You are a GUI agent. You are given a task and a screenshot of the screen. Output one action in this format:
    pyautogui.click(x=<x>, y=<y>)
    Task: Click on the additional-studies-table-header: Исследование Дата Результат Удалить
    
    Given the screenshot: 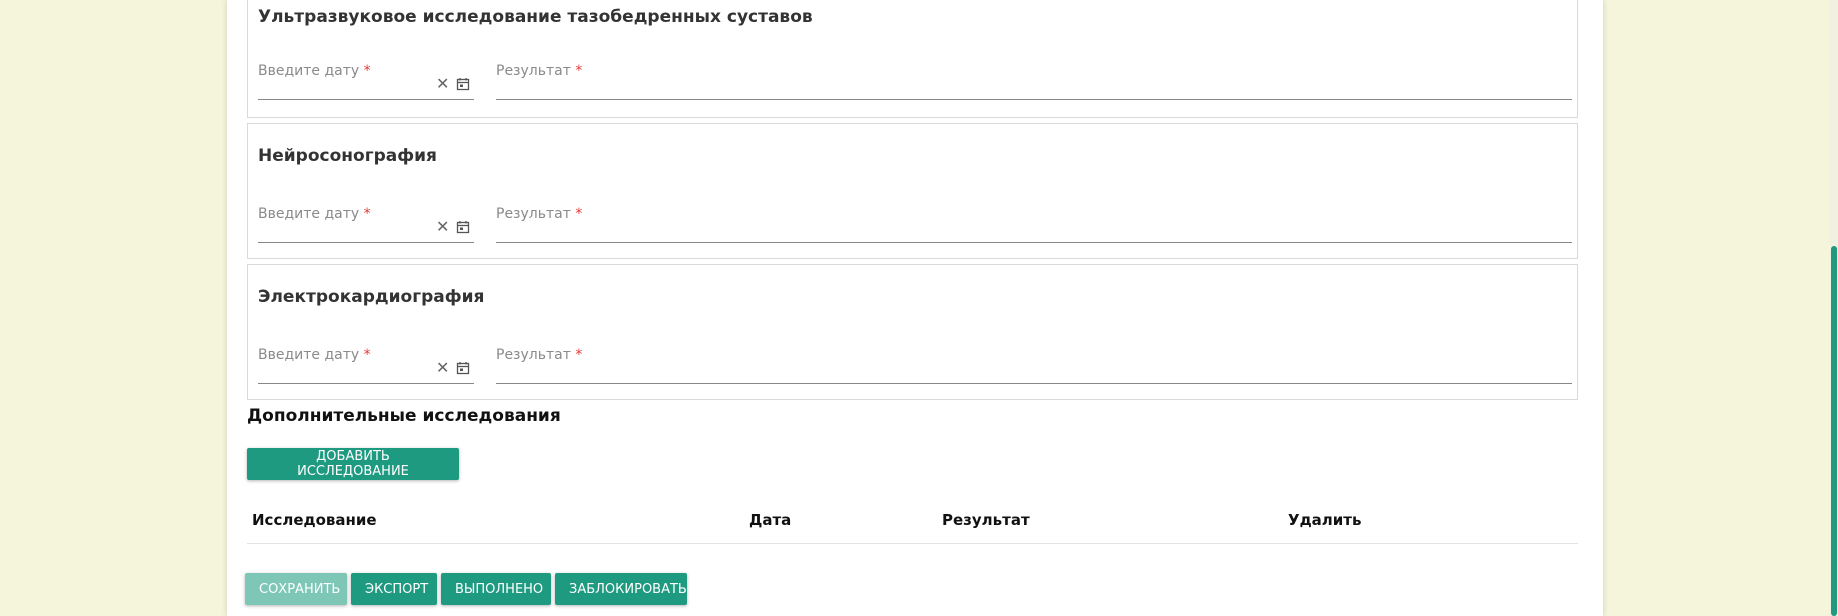 What is the action you would take?
    pyautogui.click(x=912, y=524)
    